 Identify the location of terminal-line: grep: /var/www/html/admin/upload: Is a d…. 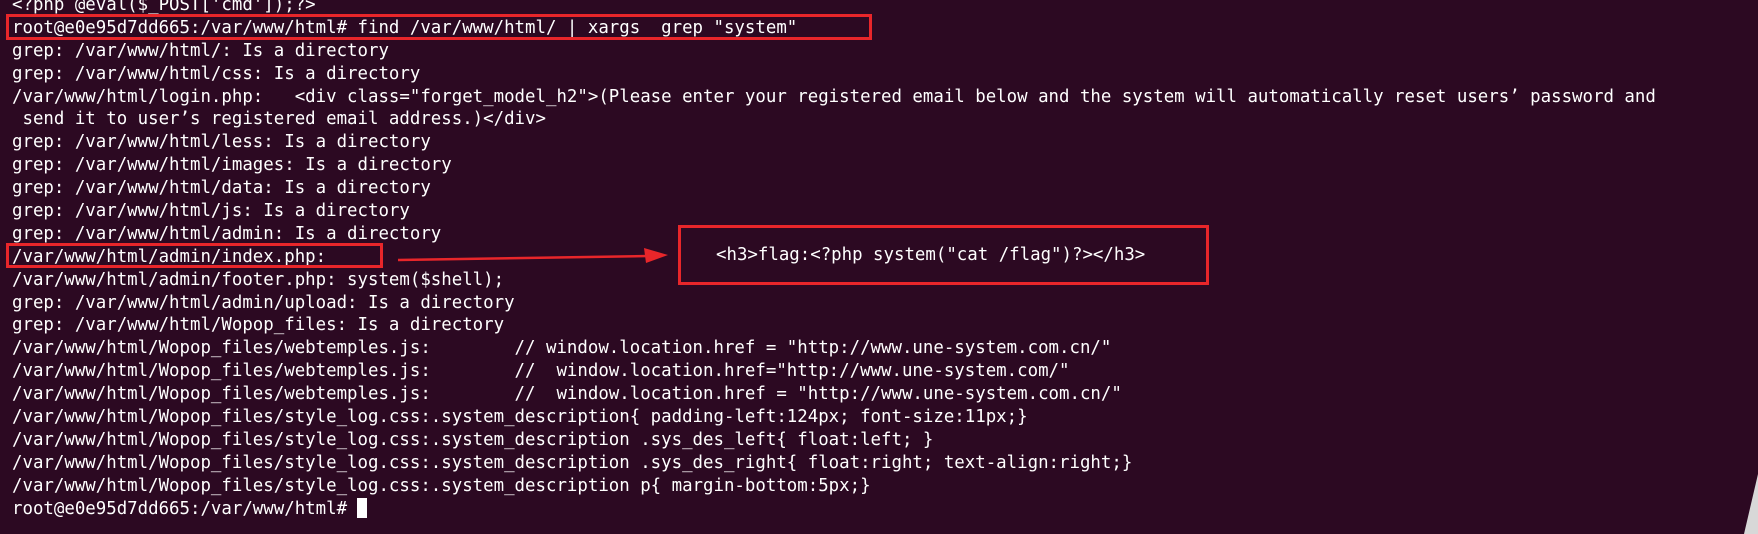
(263, 302).